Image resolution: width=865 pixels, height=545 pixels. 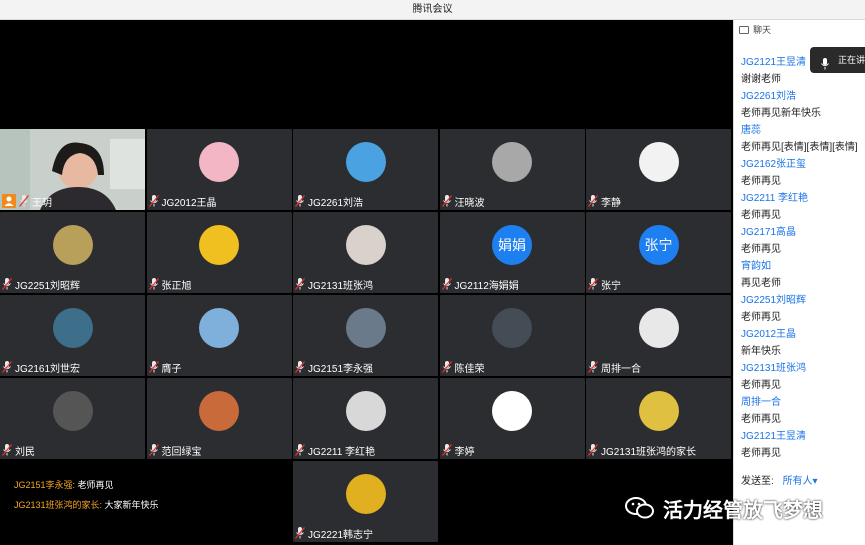 What do you see at coordinates (774, 164) in the screenshot?
I see `chat-sender: JG2162张正玺` at bounding box center [774, 164].